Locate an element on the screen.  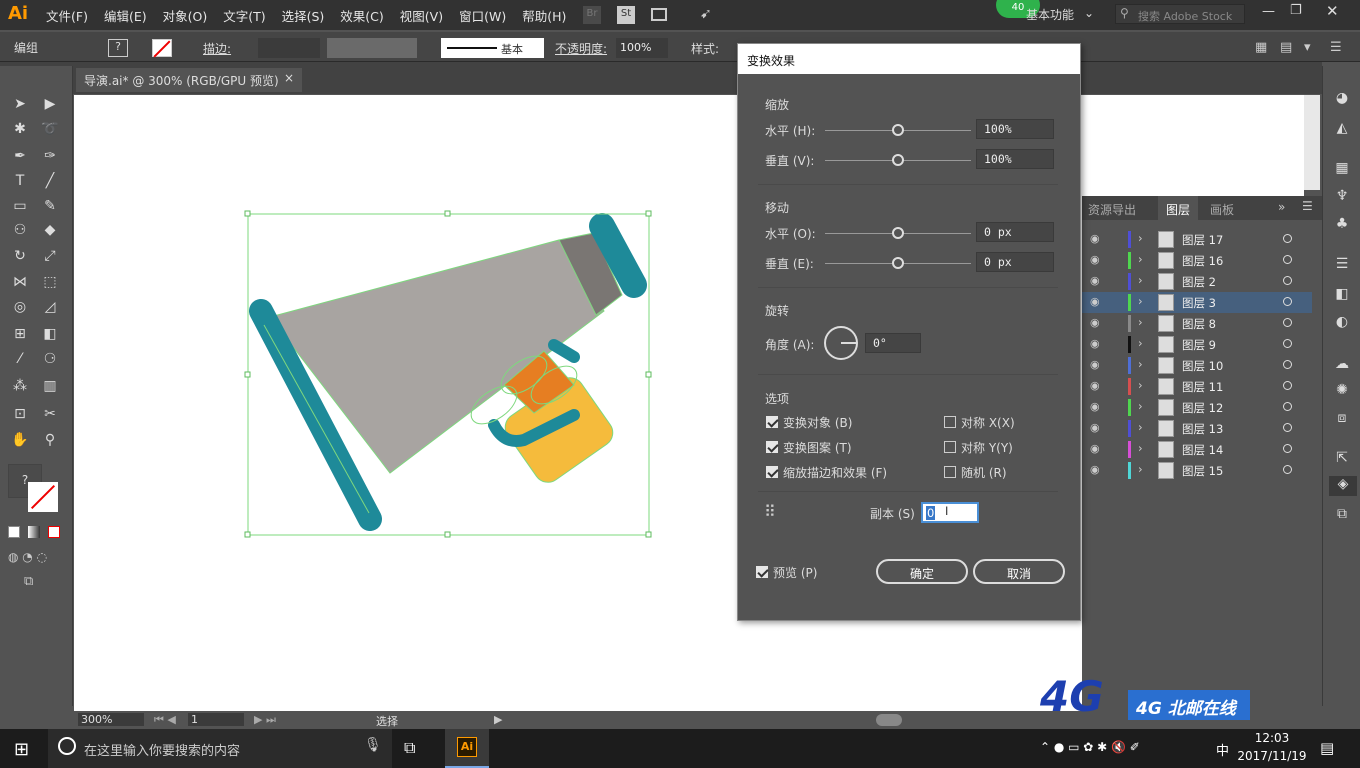
brushes-icon: ♆ is located at coordinates (1342, 198).